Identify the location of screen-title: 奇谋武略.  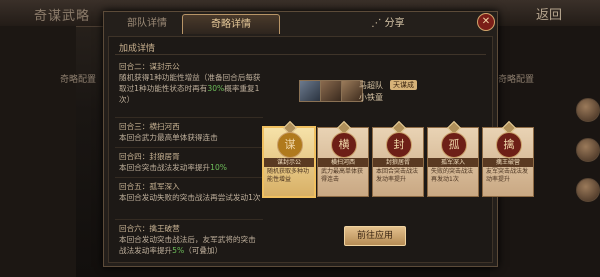
(62, 16).